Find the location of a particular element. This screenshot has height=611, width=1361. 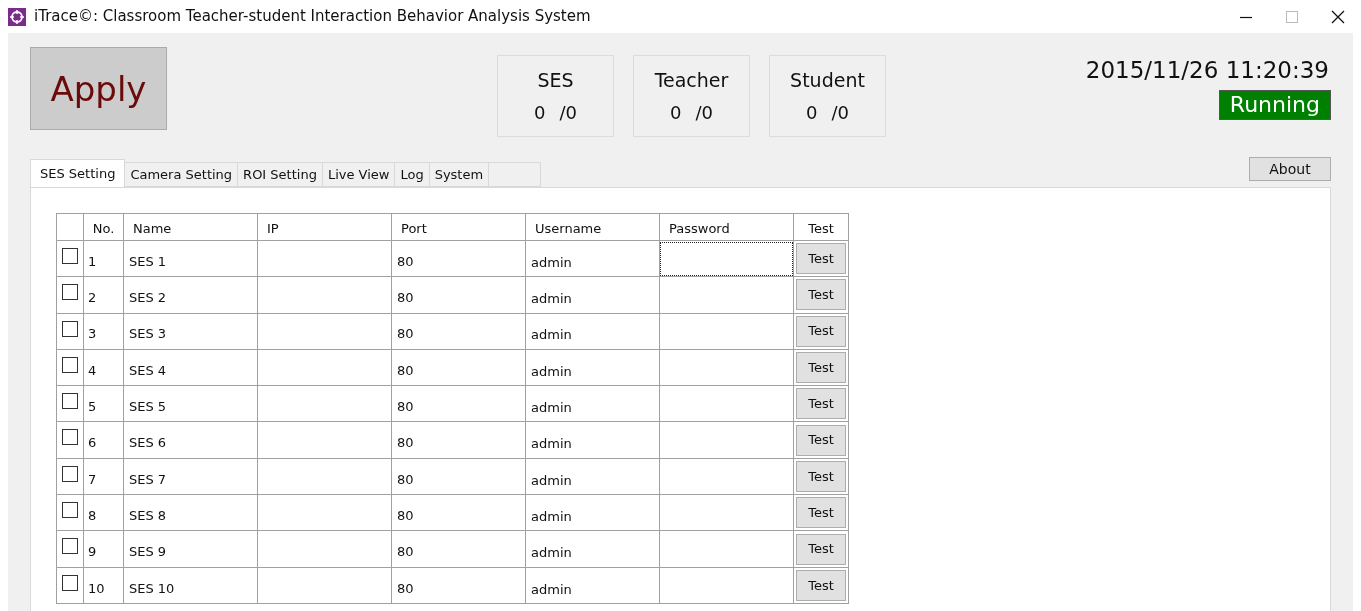

table-cell: SES 9 is located at coordinates (190, 549).